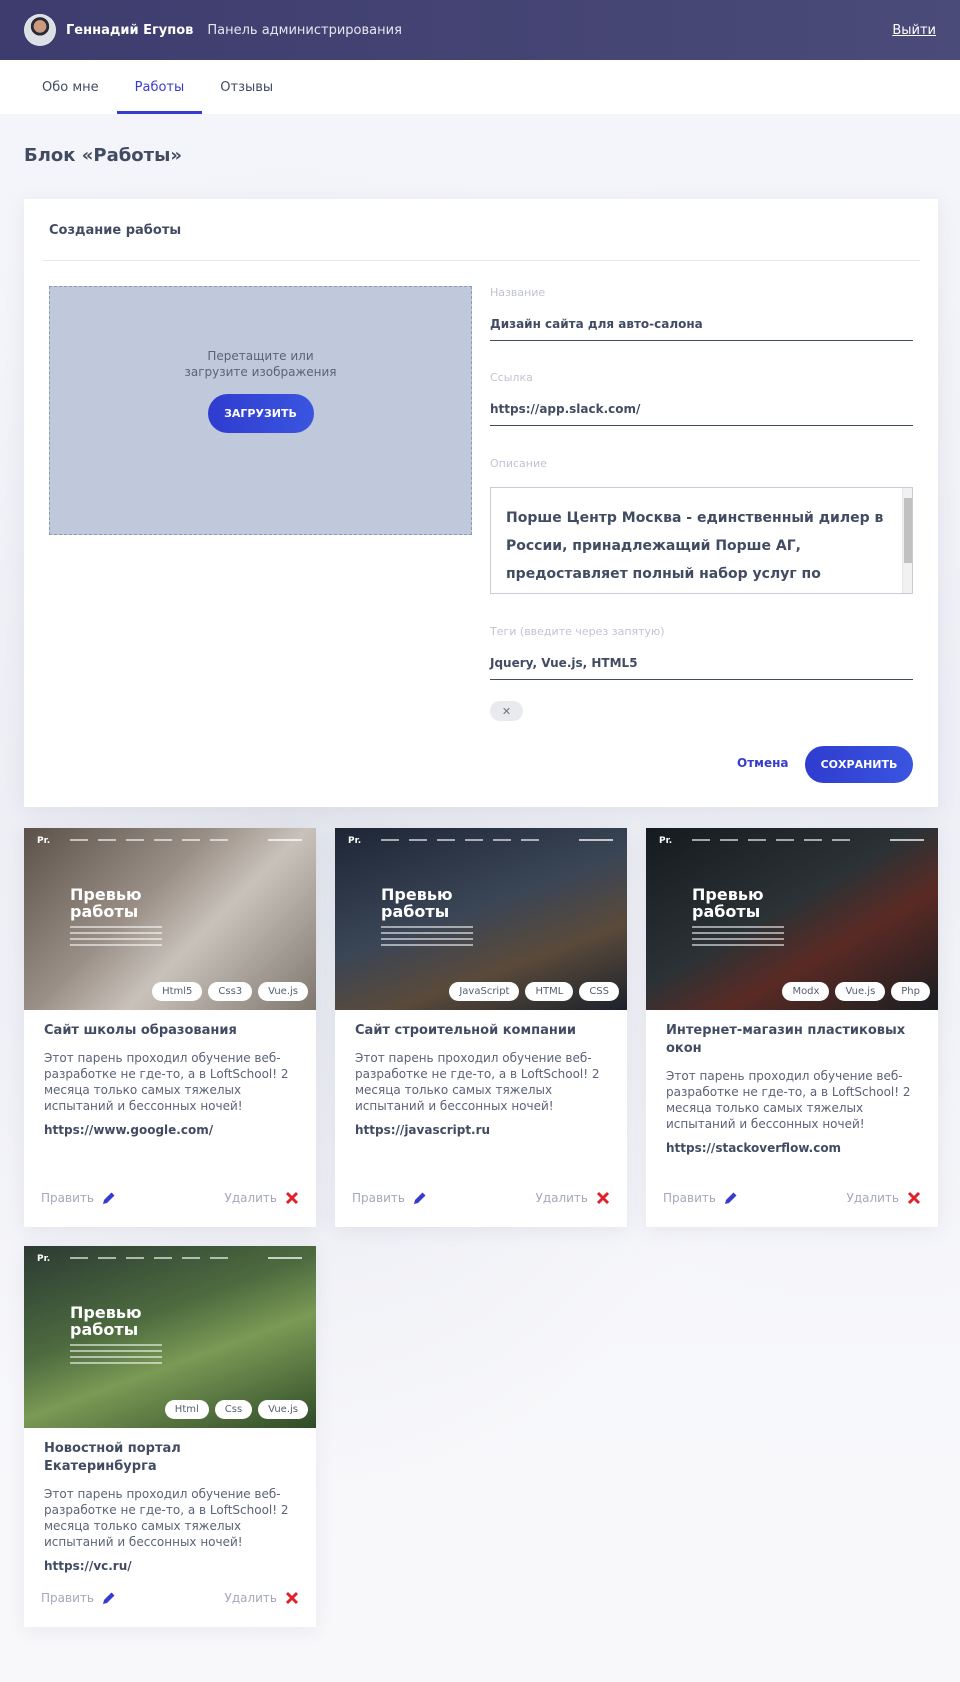  What do you see at coordinates (159, 87) in the screenshot?
I see `tab-works: Работы` at bounding box center [159, 87].